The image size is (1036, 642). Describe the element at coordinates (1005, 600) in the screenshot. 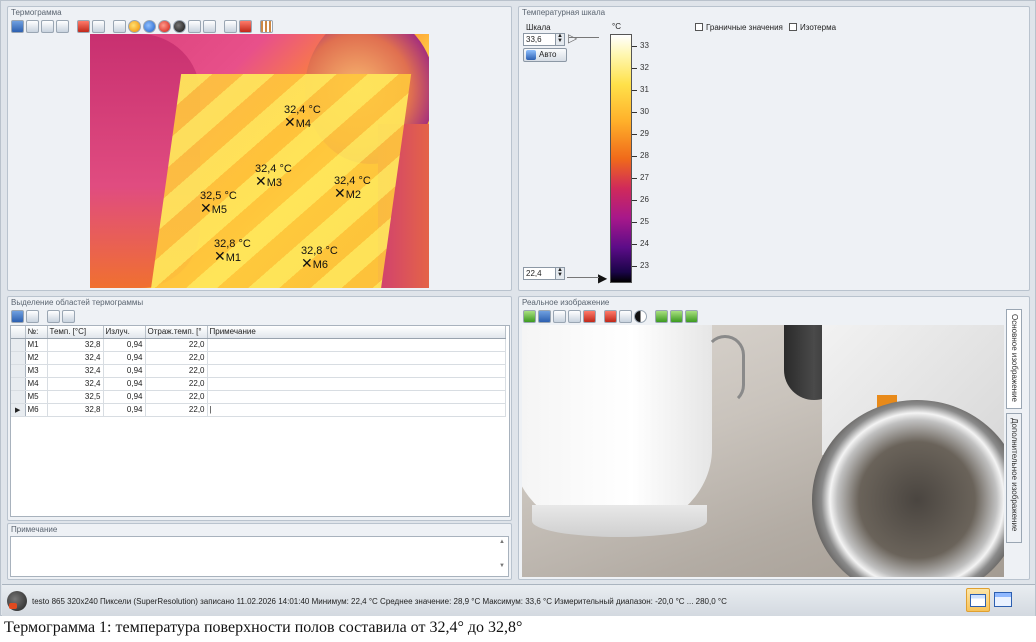

I see `multi-view-button` at that location.